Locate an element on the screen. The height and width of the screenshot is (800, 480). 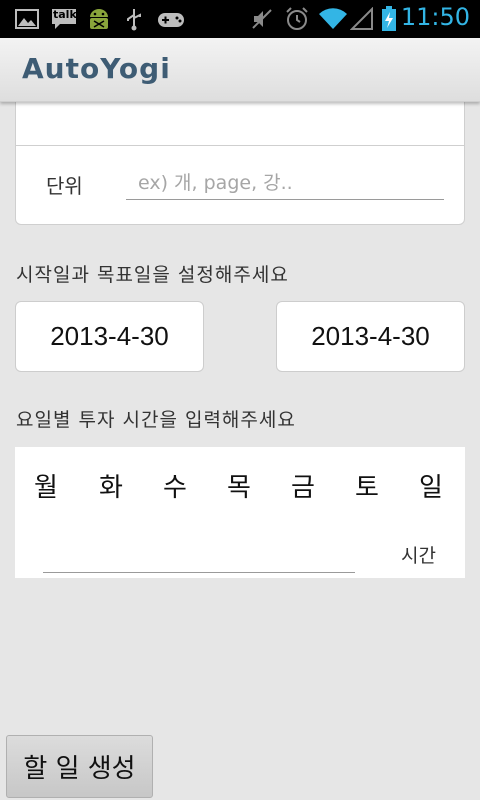
alarm-icon is located at coordinates (297, 19).